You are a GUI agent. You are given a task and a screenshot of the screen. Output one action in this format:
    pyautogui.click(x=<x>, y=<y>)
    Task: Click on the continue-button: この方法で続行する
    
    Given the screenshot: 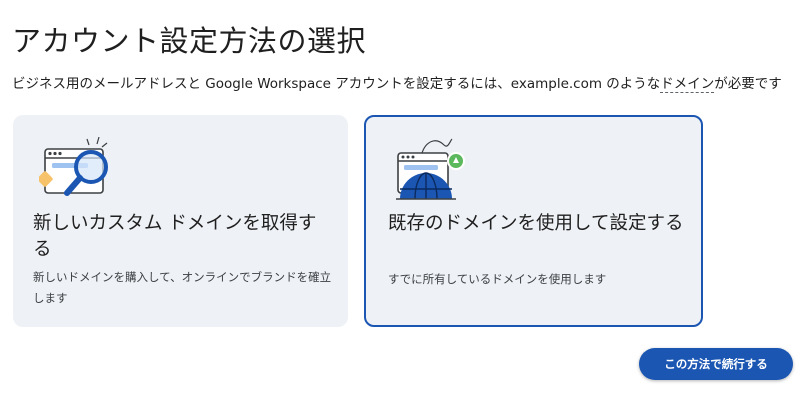 What is the action you would take?
    pyautogui.click(x=716, y=364)
    